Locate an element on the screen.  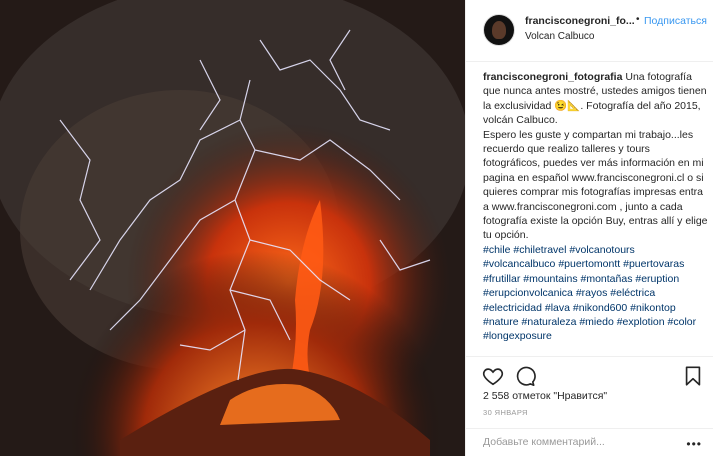
heart-icon is located at coordinates (493, 376).